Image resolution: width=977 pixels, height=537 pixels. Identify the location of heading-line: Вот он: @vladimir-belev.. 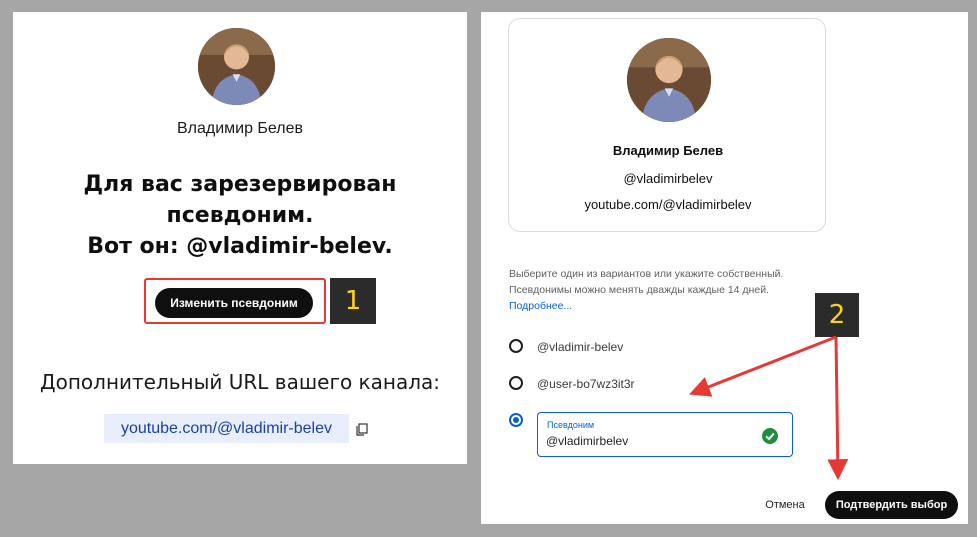
(240, 246).